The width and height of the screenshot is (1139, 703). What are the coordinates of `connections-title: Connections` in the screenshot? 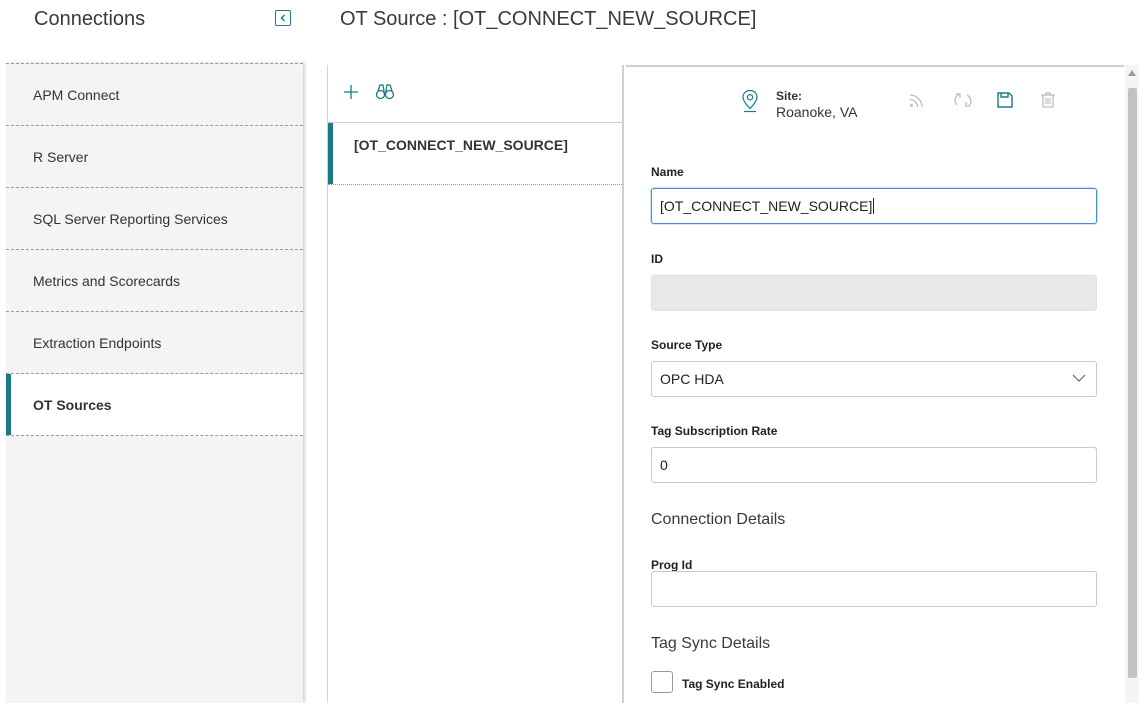 It's located at (90, 19).